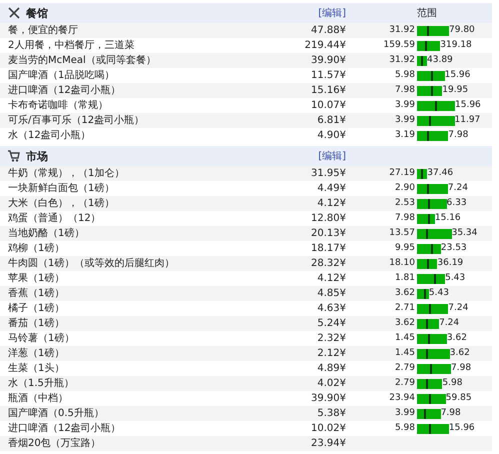  What do you see at coordinates (42, 339) in the screenshot?
I see `item-name: 马铃薯（1磅）` at bounding box center [42, 339].